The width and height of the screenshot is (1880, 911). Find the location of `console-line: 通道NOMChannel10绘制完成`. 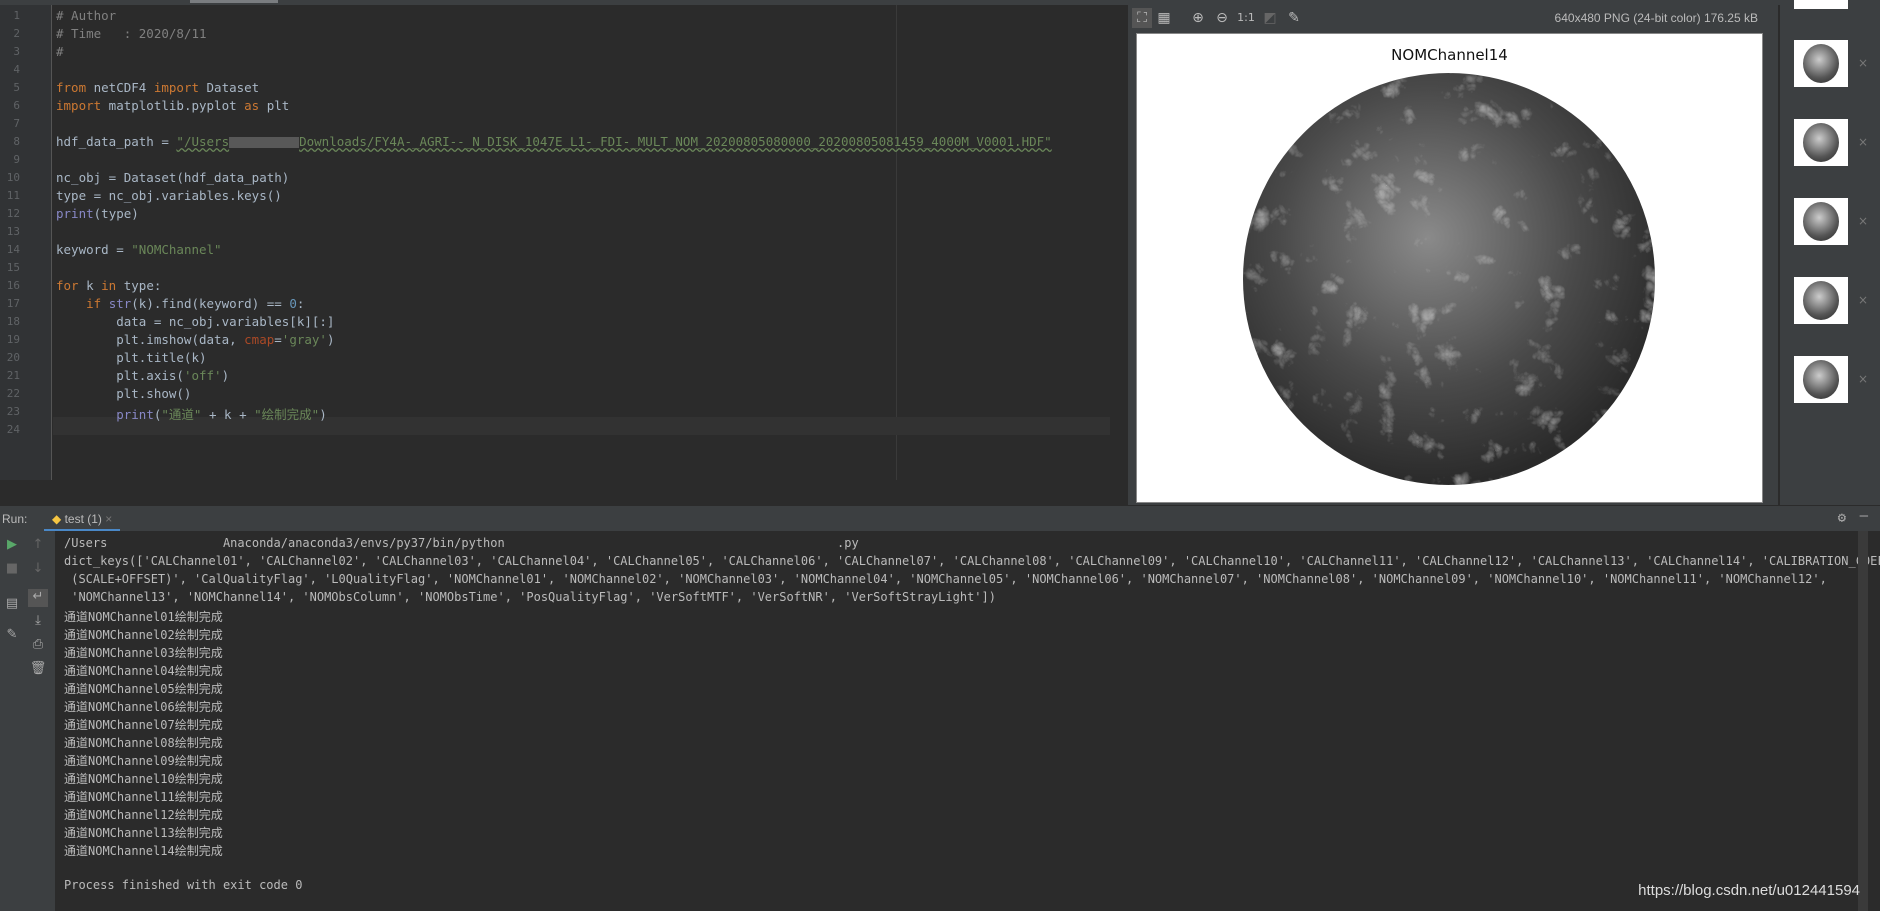

console-line: 通道NOMChannel10绘制完成 is located at coordinates (143, 779).